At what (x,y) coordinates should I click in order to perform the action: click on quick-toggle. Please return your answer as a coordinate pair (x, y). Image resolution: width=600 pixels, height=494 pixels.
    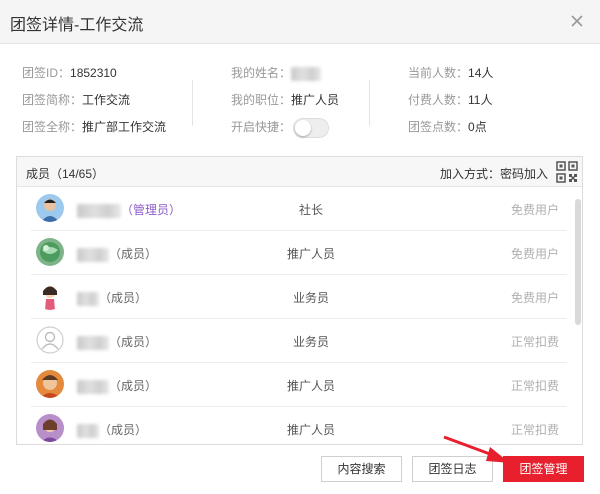
    Looking at the image, I should click on (311, 127).